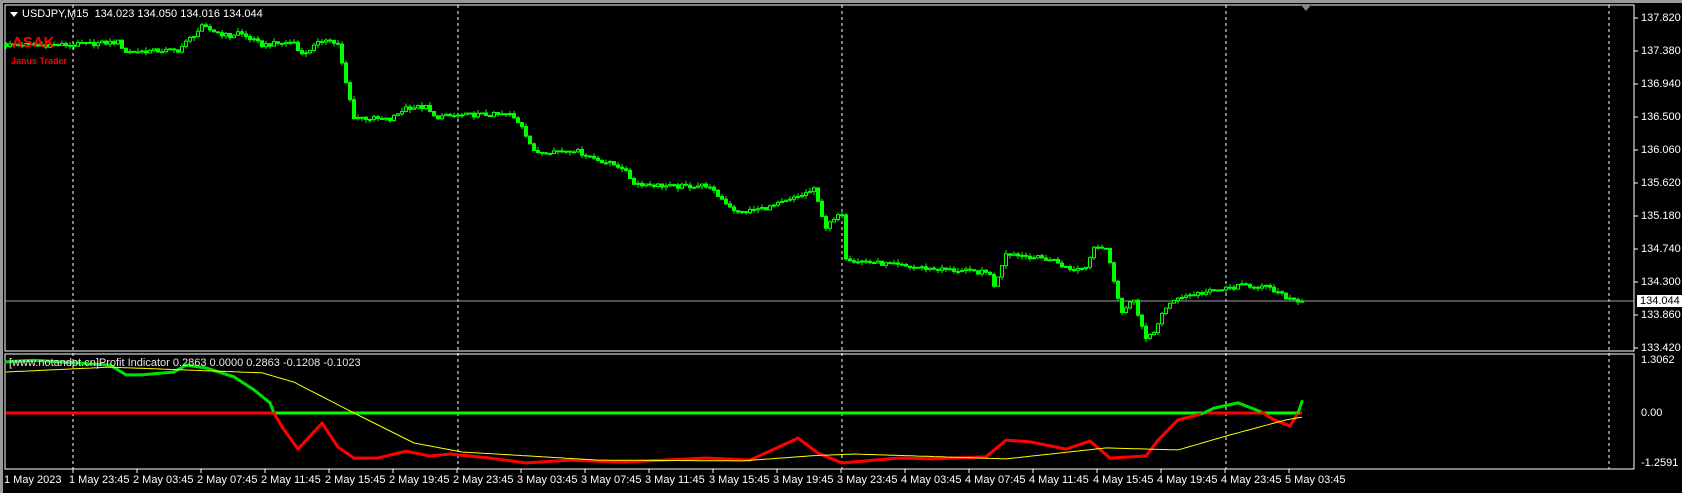 Image resolution: width=1682 pixels, height=493 pixels. I want to click on ohlc-values: 134.023 134.050 134.016 134.044, so click(178, 14).